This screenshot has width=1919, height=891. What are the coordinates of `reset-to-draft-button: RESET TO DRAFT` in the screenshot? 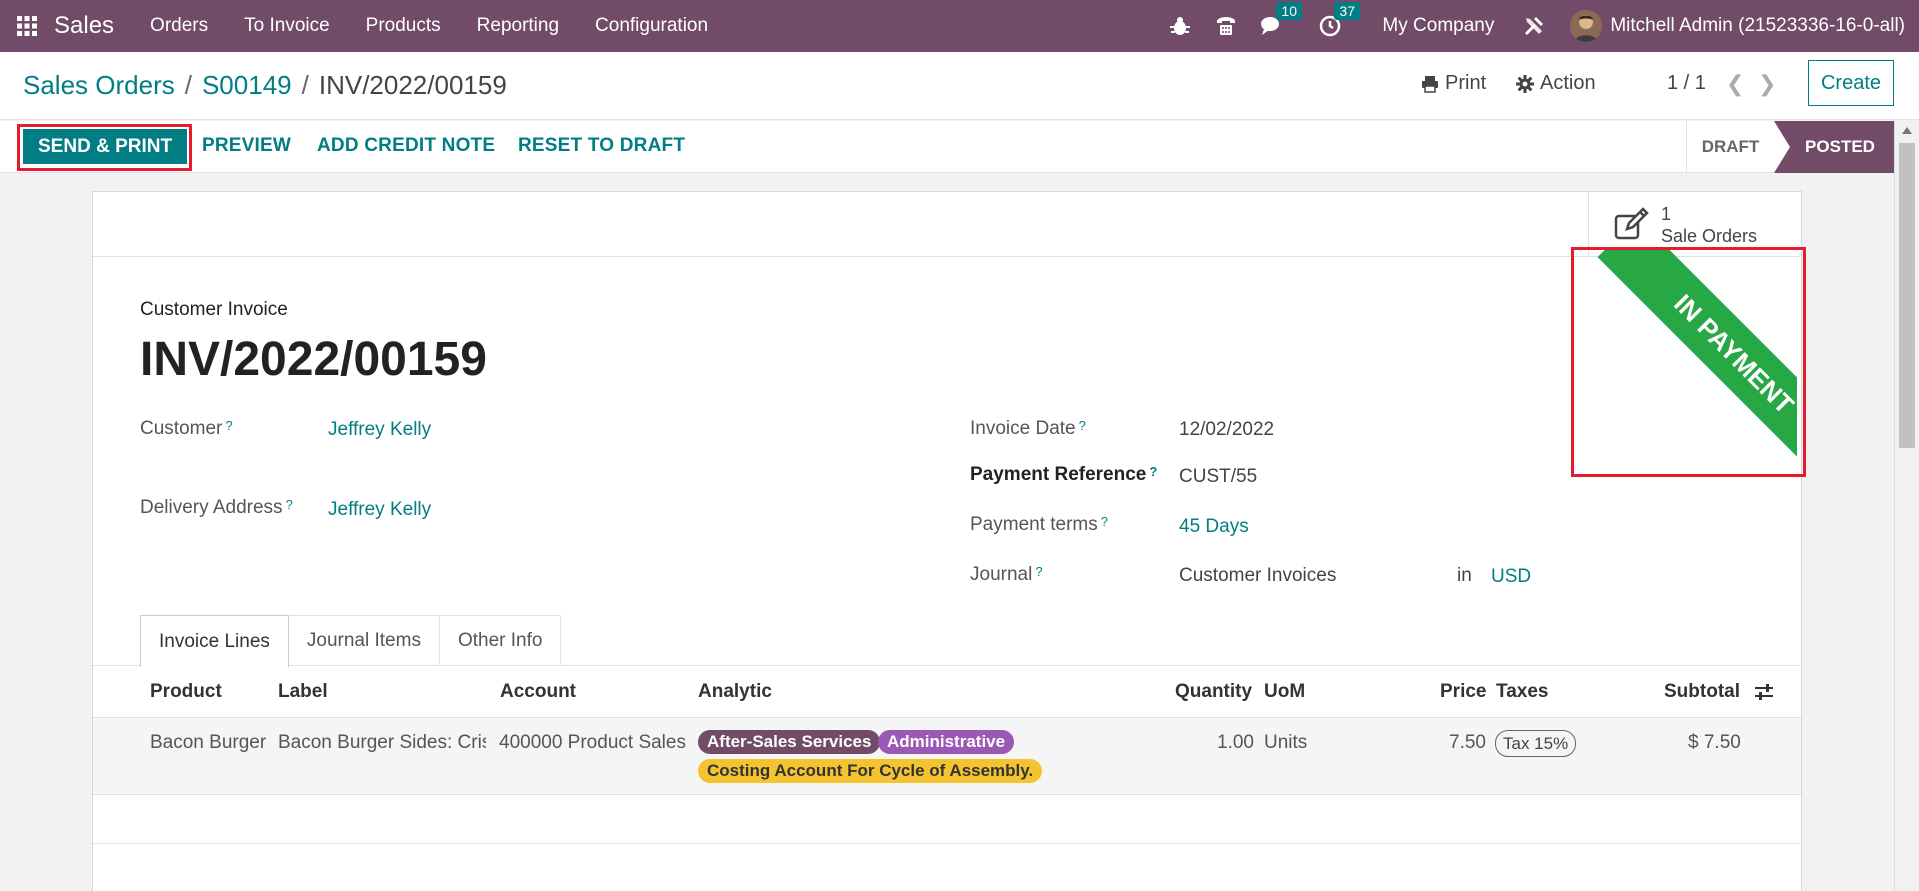 It's located at (601, 146).